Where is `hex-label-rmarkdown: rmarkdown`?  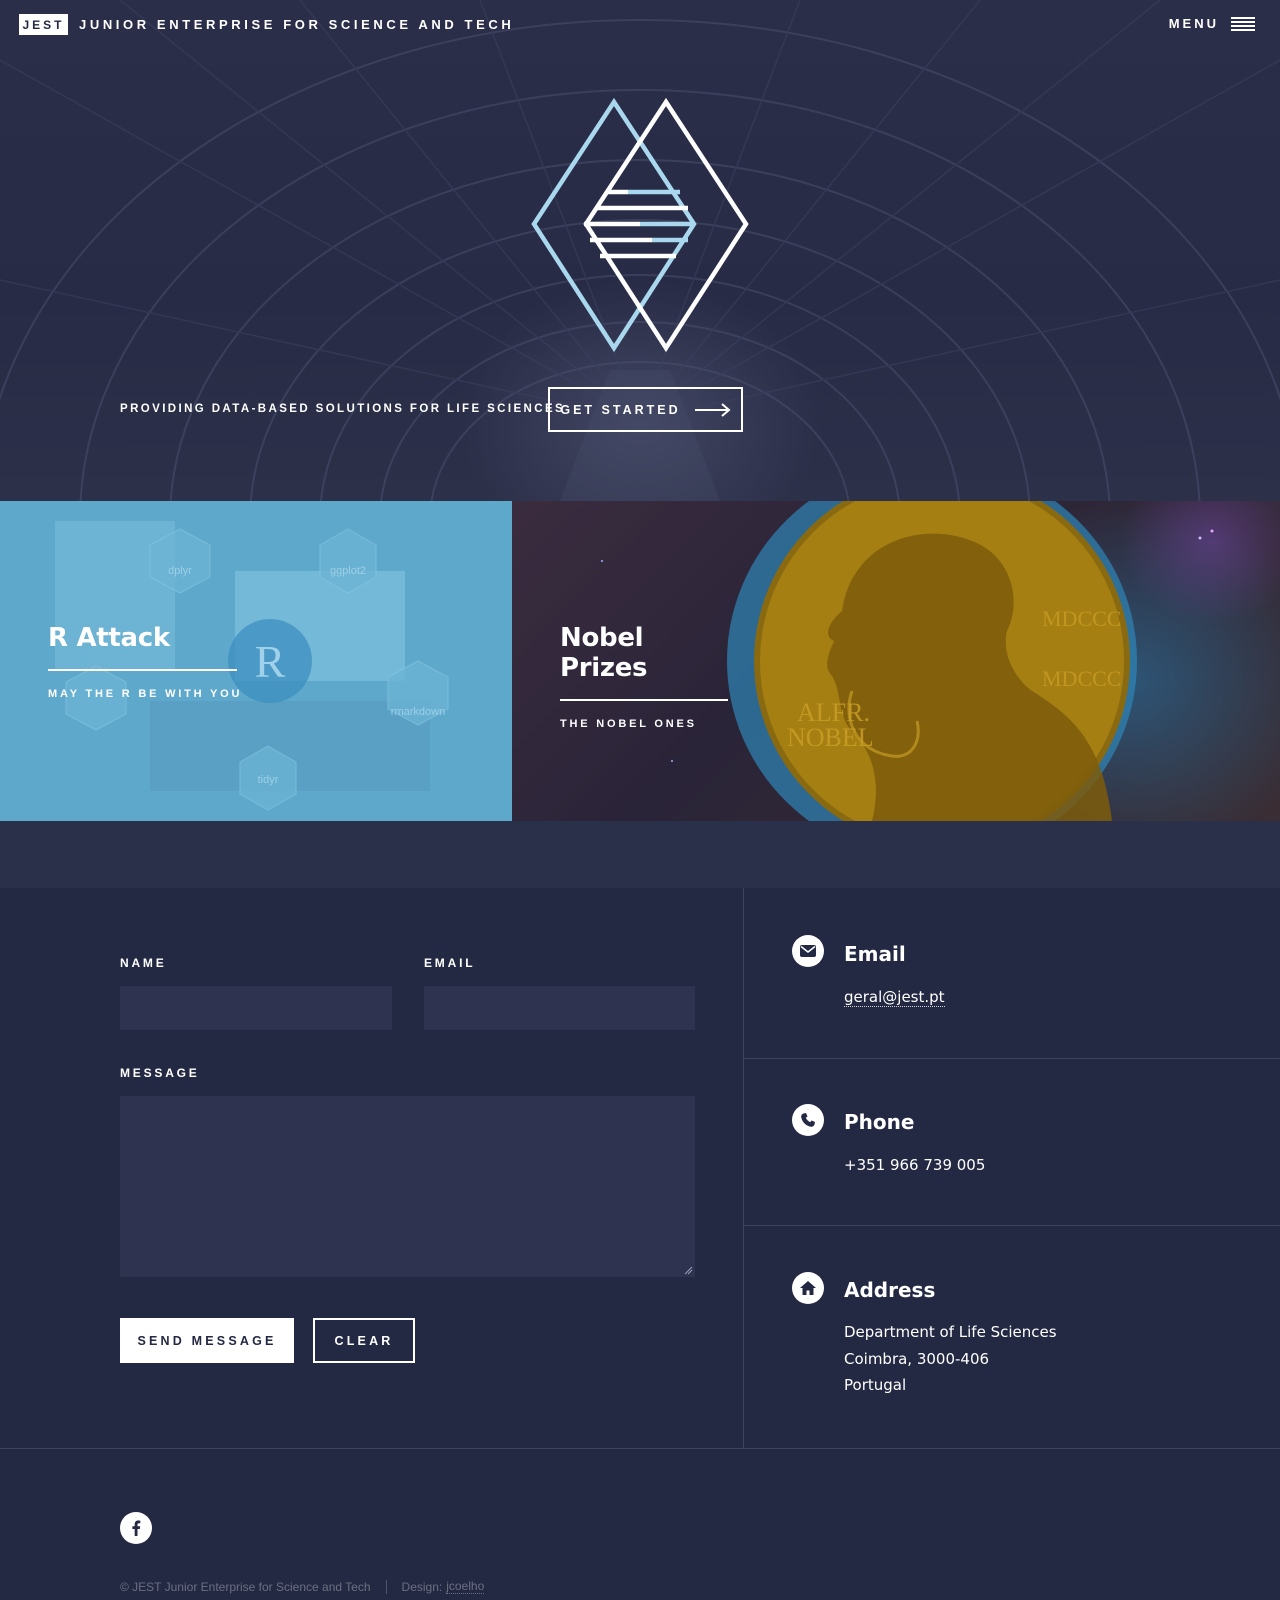
hex-label-rmarkdown: rmarkdown is located at coordinates (418, 712).